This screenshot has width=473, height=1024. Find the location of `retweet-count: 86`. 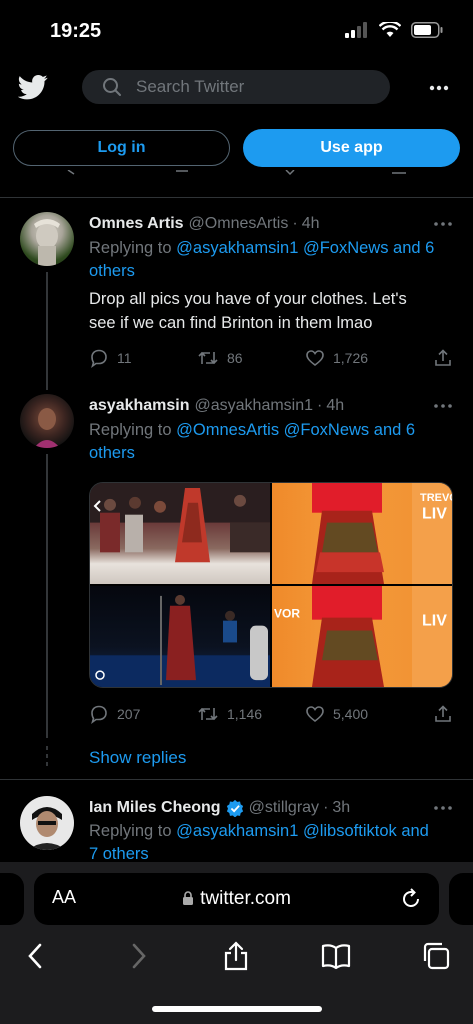

retweet-count: 86 is located at coordinates (235, 358).